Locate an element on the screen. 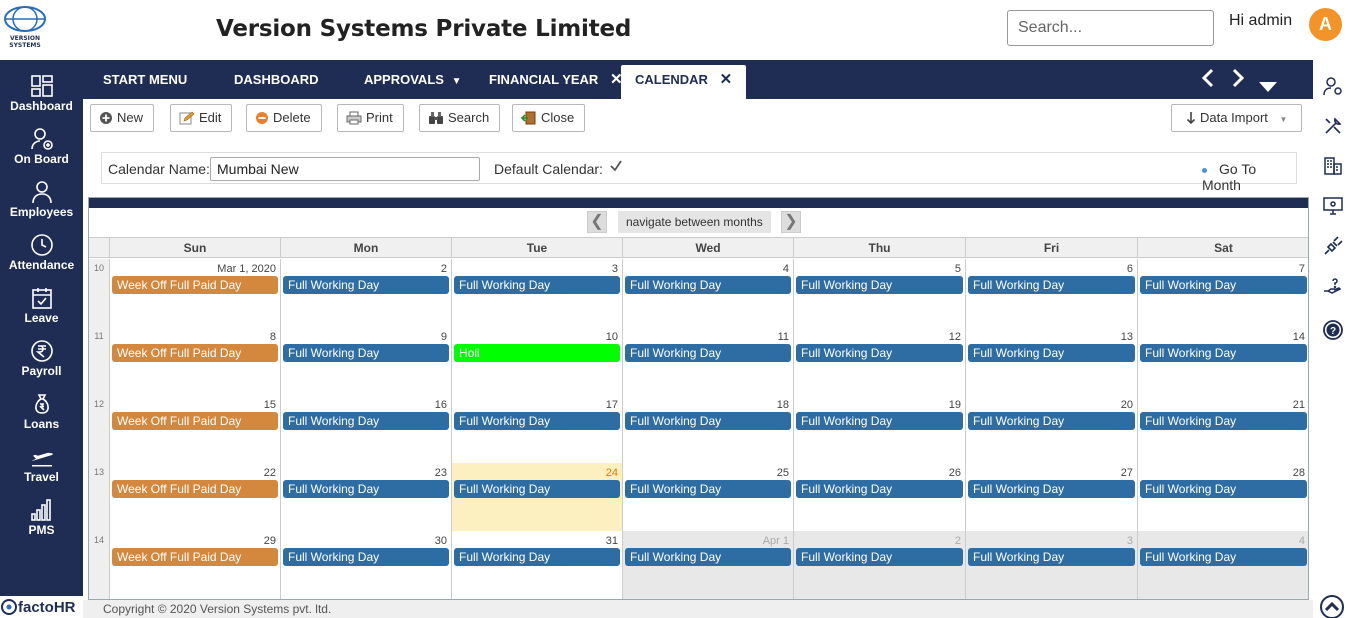  plug-icon is located at coordinates (1333, 247).